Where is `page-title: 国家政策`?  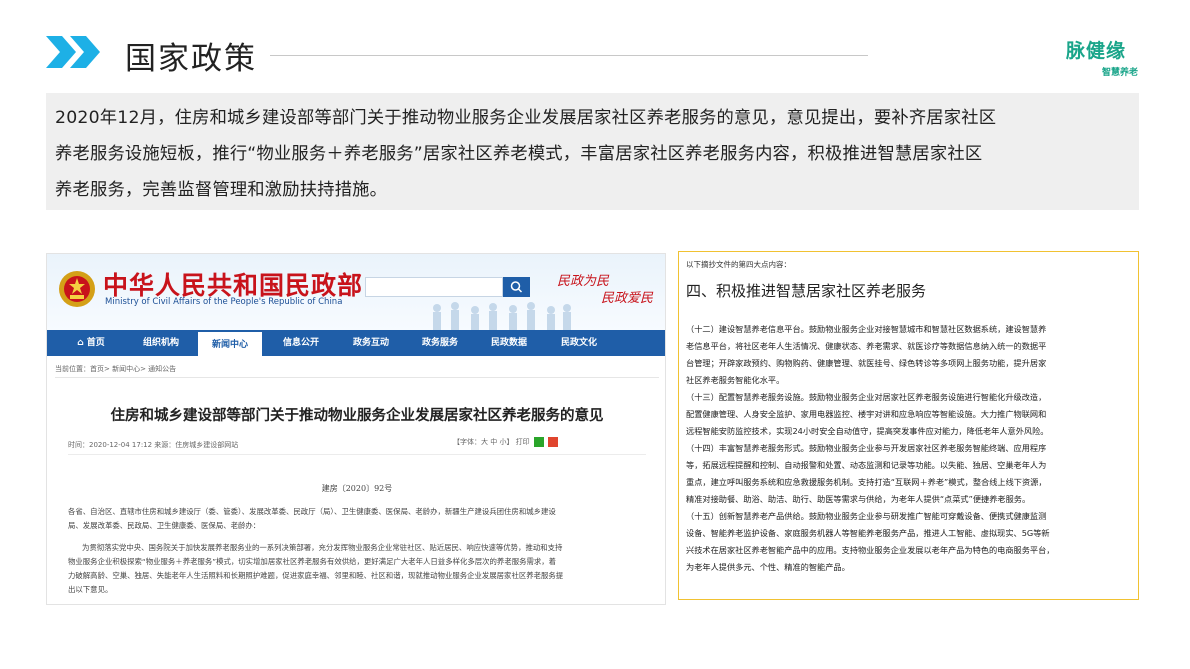
page-title: 国家政策 is located at coordinates (191, 59).